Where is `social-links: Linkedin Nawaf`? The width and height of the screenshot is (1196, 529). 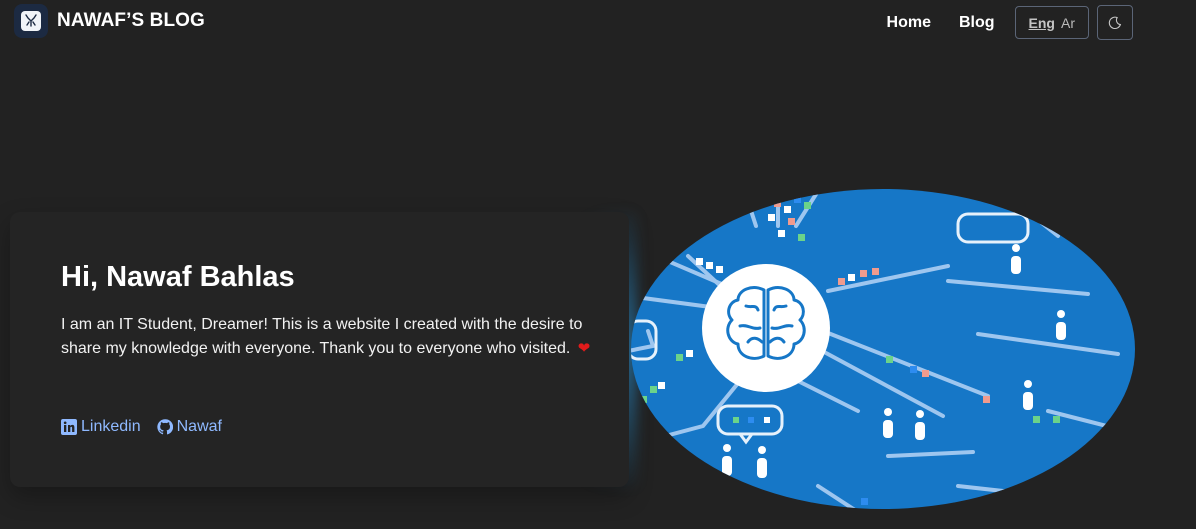
social-links: Linkedin Nawaf is located at coordinates (149, 427).